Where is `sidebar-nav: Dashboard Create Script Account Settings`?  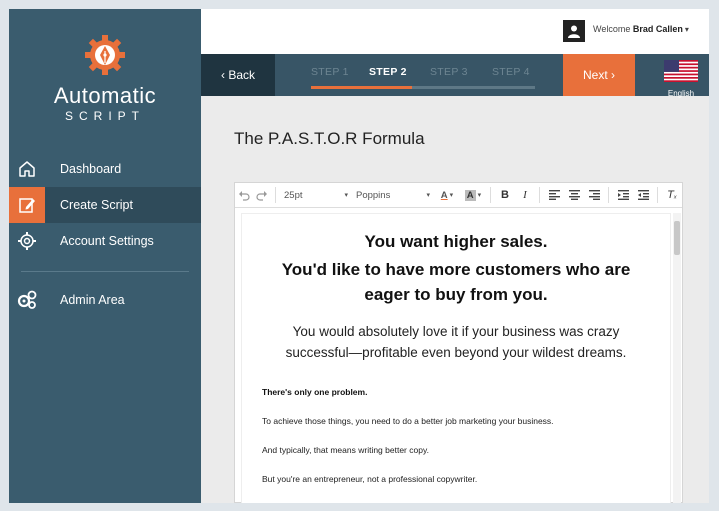
sidebar-nav: Dashboard Create Script Account Settings is located at coordinates (105, 234).